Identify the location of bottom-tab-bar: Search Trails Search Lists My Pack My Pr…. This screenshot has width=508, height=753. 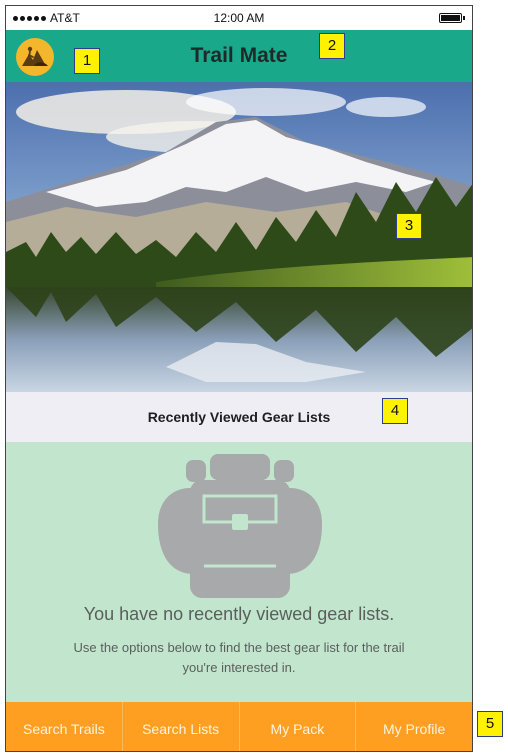
(239, 726).